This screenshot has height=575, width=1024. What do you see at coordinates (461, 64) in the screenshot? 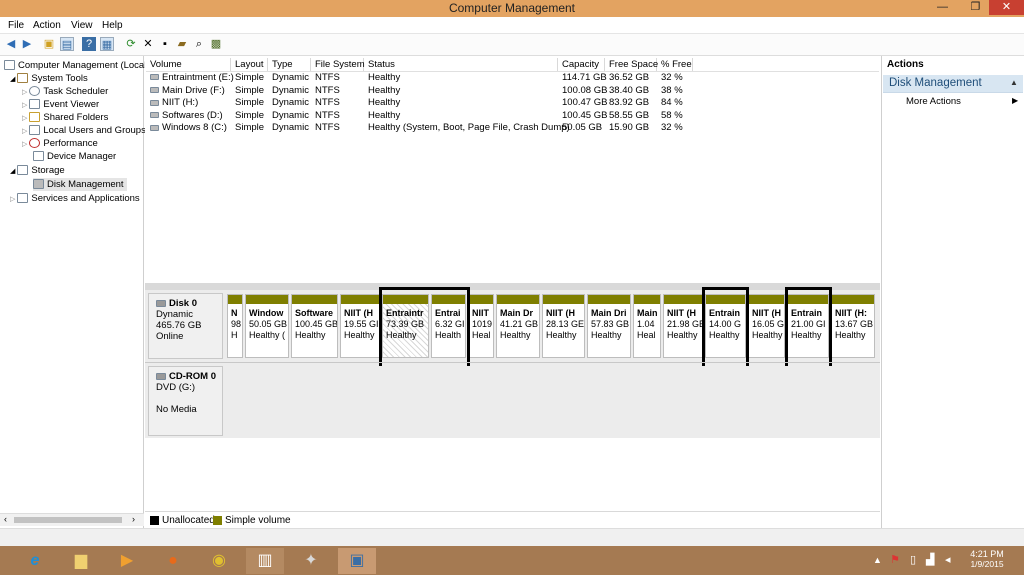
I see `col-header-status: Status` at bounding box center [461, 64].